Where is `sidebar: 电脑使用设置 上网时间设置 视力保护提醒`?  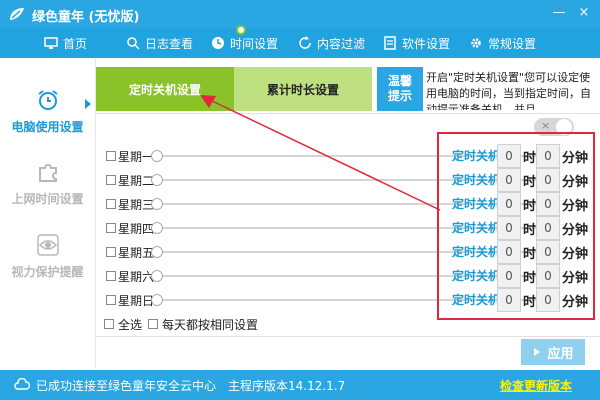
sidebar: 电脑使用设置 上网时间设置 视力保护提醒 is located at coordinates (47, 213).